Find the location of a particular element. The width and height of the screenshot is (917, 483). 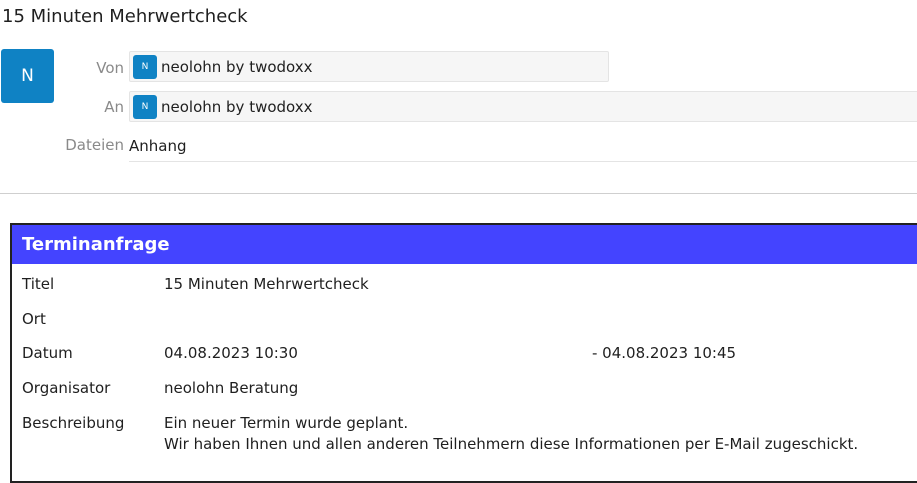

message-subject: 15 Minuten Mehrwertcheck is located at coordinates (125, 16).